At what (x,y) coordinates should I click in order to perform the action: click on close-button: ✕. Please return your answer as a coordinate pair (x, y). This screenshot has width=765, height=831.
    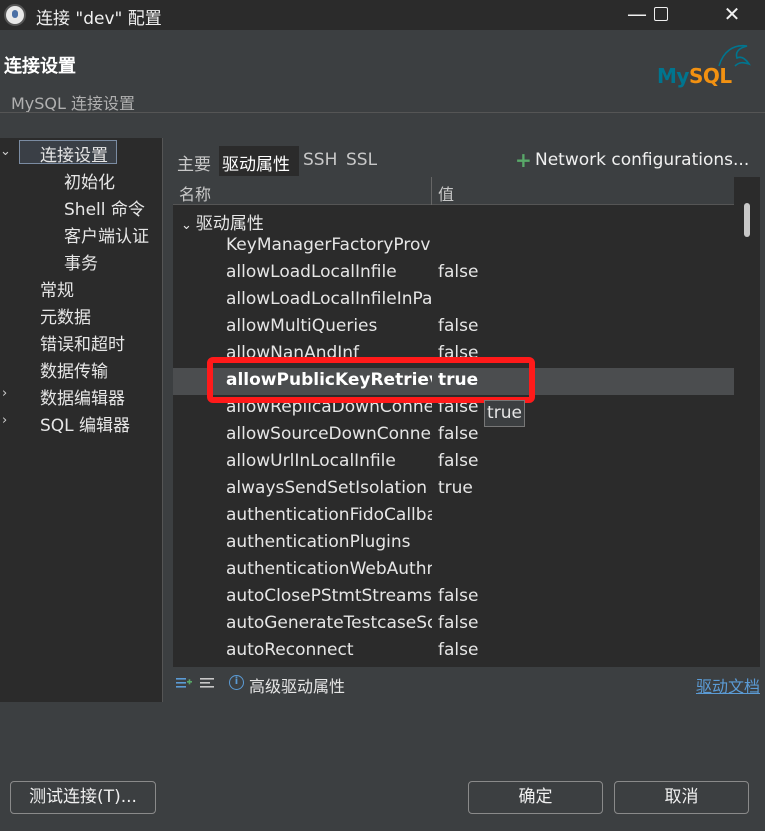
    Looking at the image, I should click on (732, 15).